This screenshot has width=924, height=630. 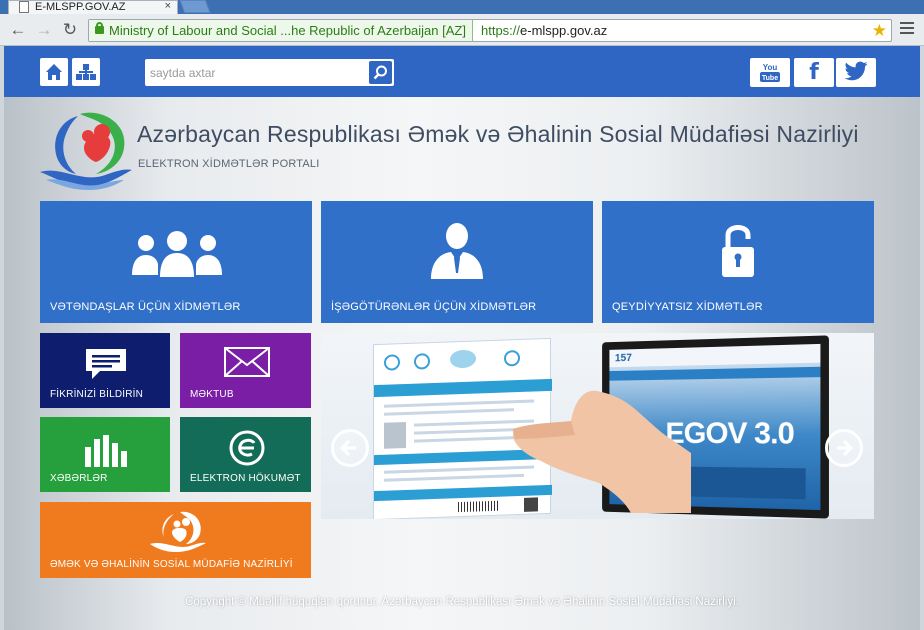 What do you see at coordinates (70, 30) in the screenshot?
I see `reload-icon: ↻` at bounding box center [70, 30].